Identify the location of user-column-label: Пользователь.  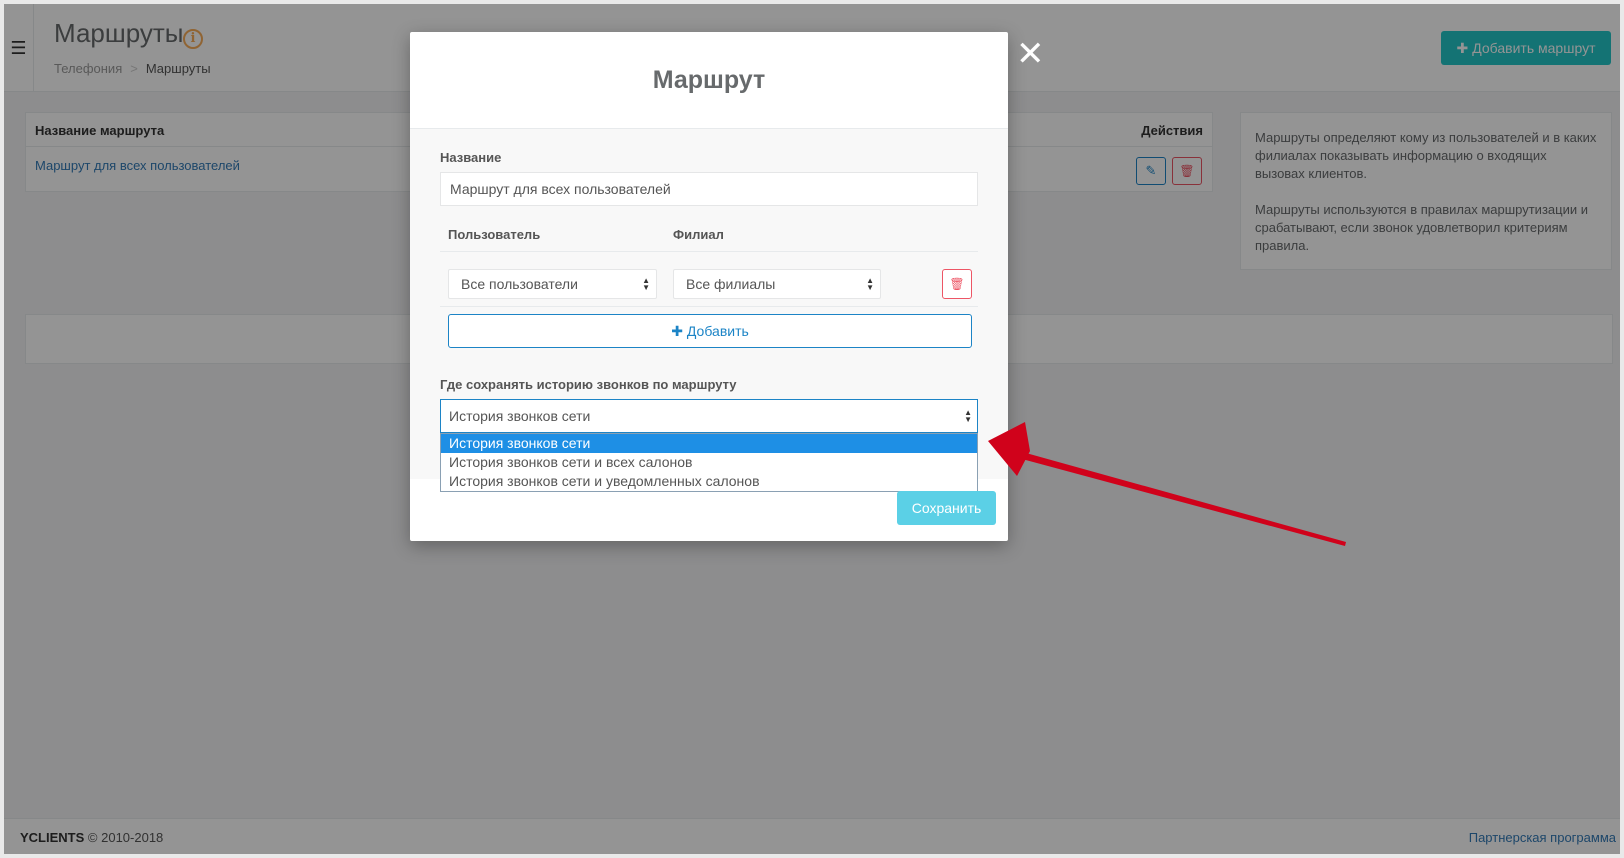
(494, 234).